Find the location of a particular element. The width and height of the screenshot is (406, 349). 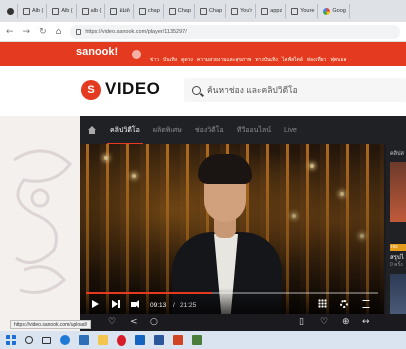

sanook-logo: sanook! is located at coordinates (97, 52).